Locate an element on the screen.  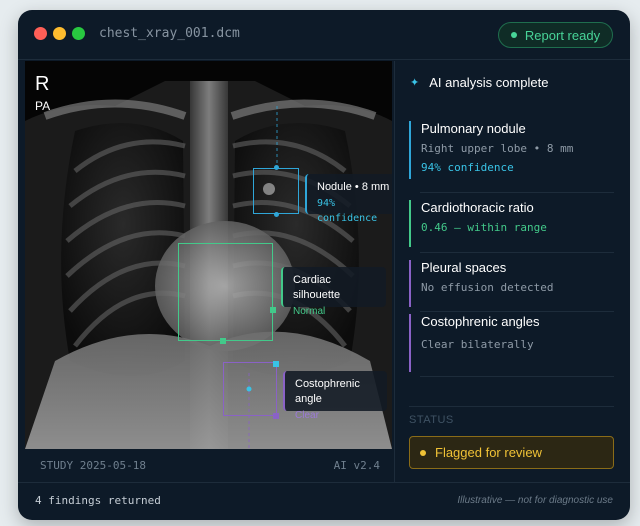
finding-cardiothoracic-ratio: Cardiothoracic ratio 0.46 — within range is located at coordinates (511, 223).